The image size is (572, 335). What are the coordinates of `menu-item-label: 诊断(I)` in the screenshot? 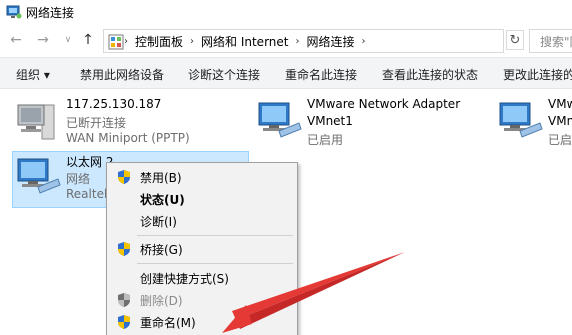 It's located at (158, 222).